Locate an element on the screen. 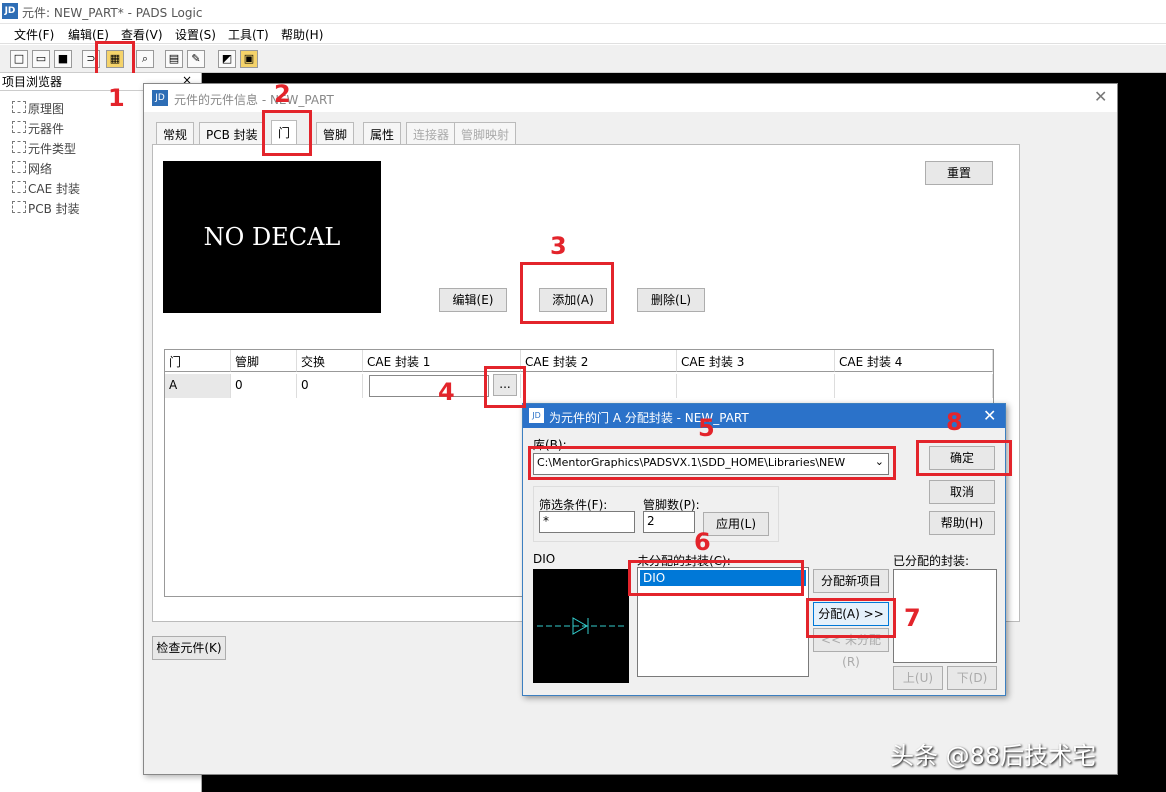 The image size is (1166, 792). subdialog-title: 为元件的门 A 分配封装 - NEW_PART is located at coordinates (649, 418).